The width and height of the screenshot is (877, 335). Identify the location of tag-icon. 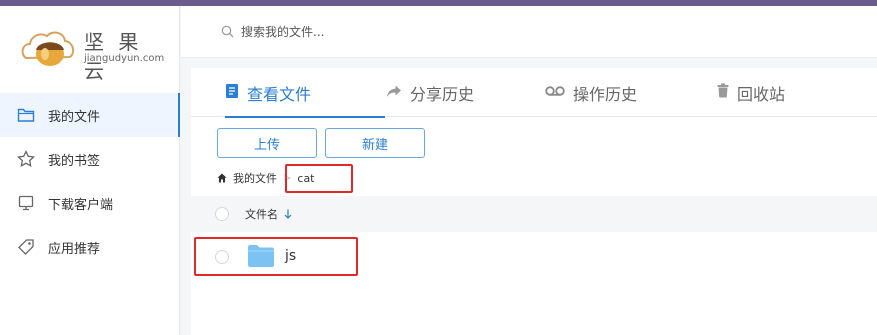
(26, 247).